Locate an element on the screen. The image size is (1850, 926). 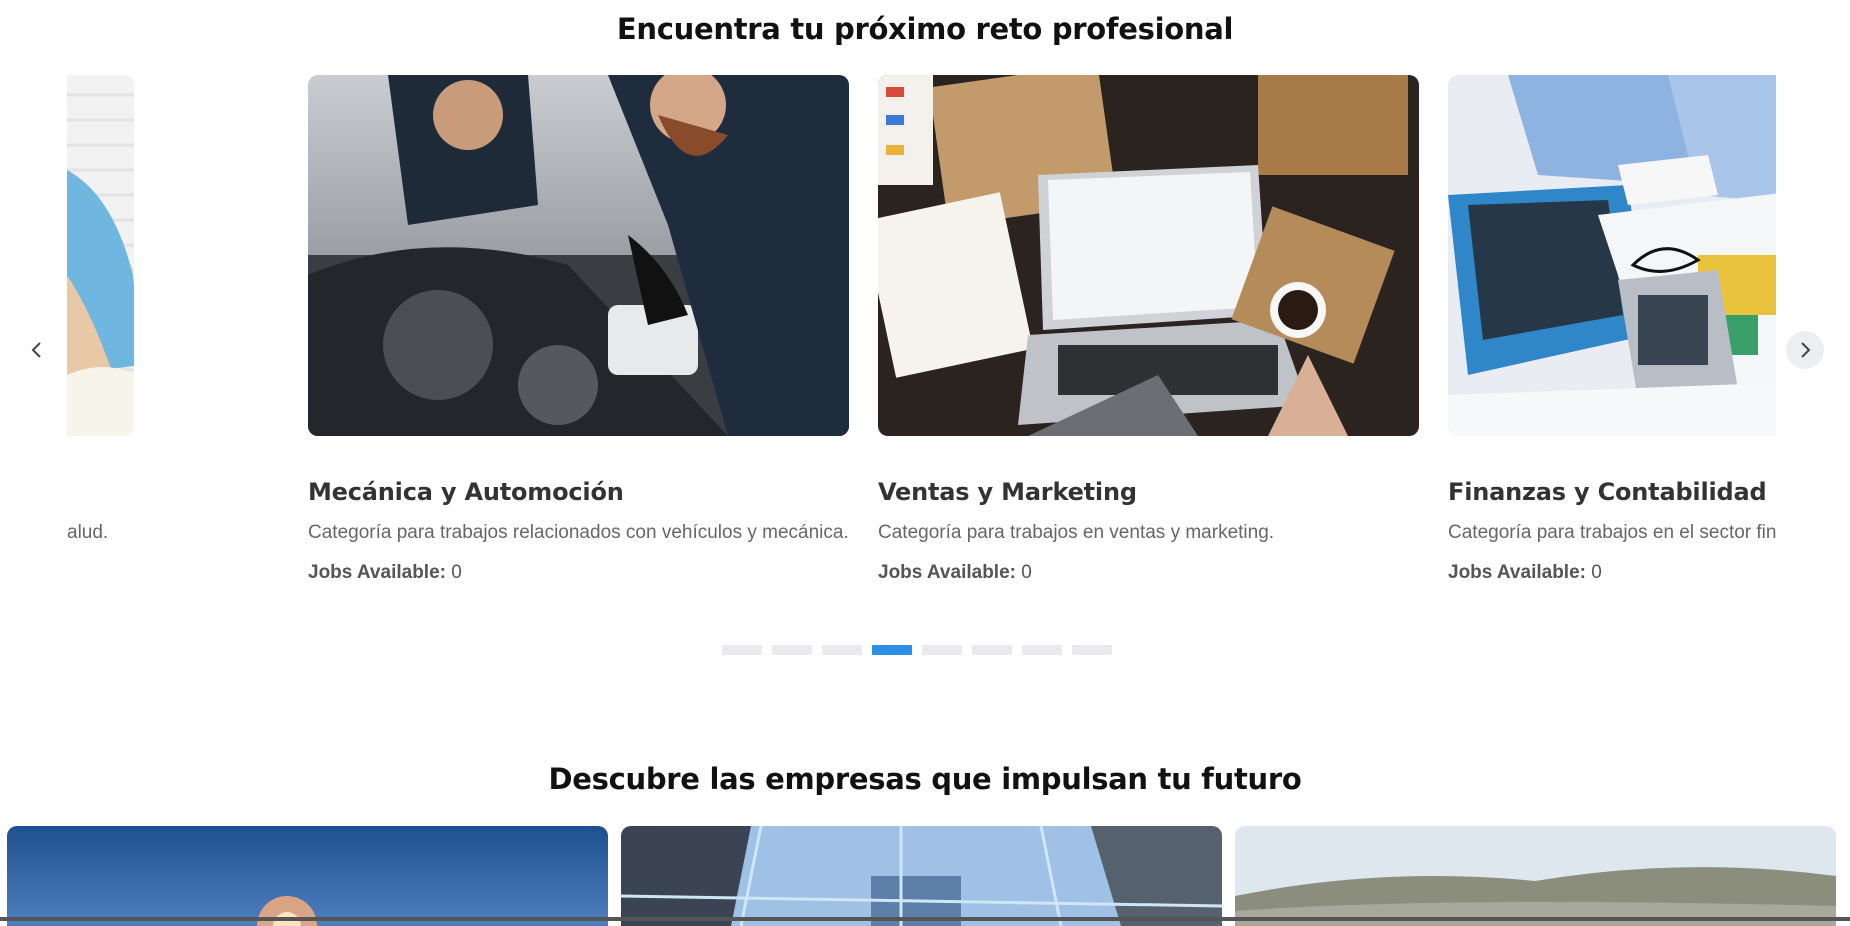
carousel-pagination is located at coordinates (917, 650).